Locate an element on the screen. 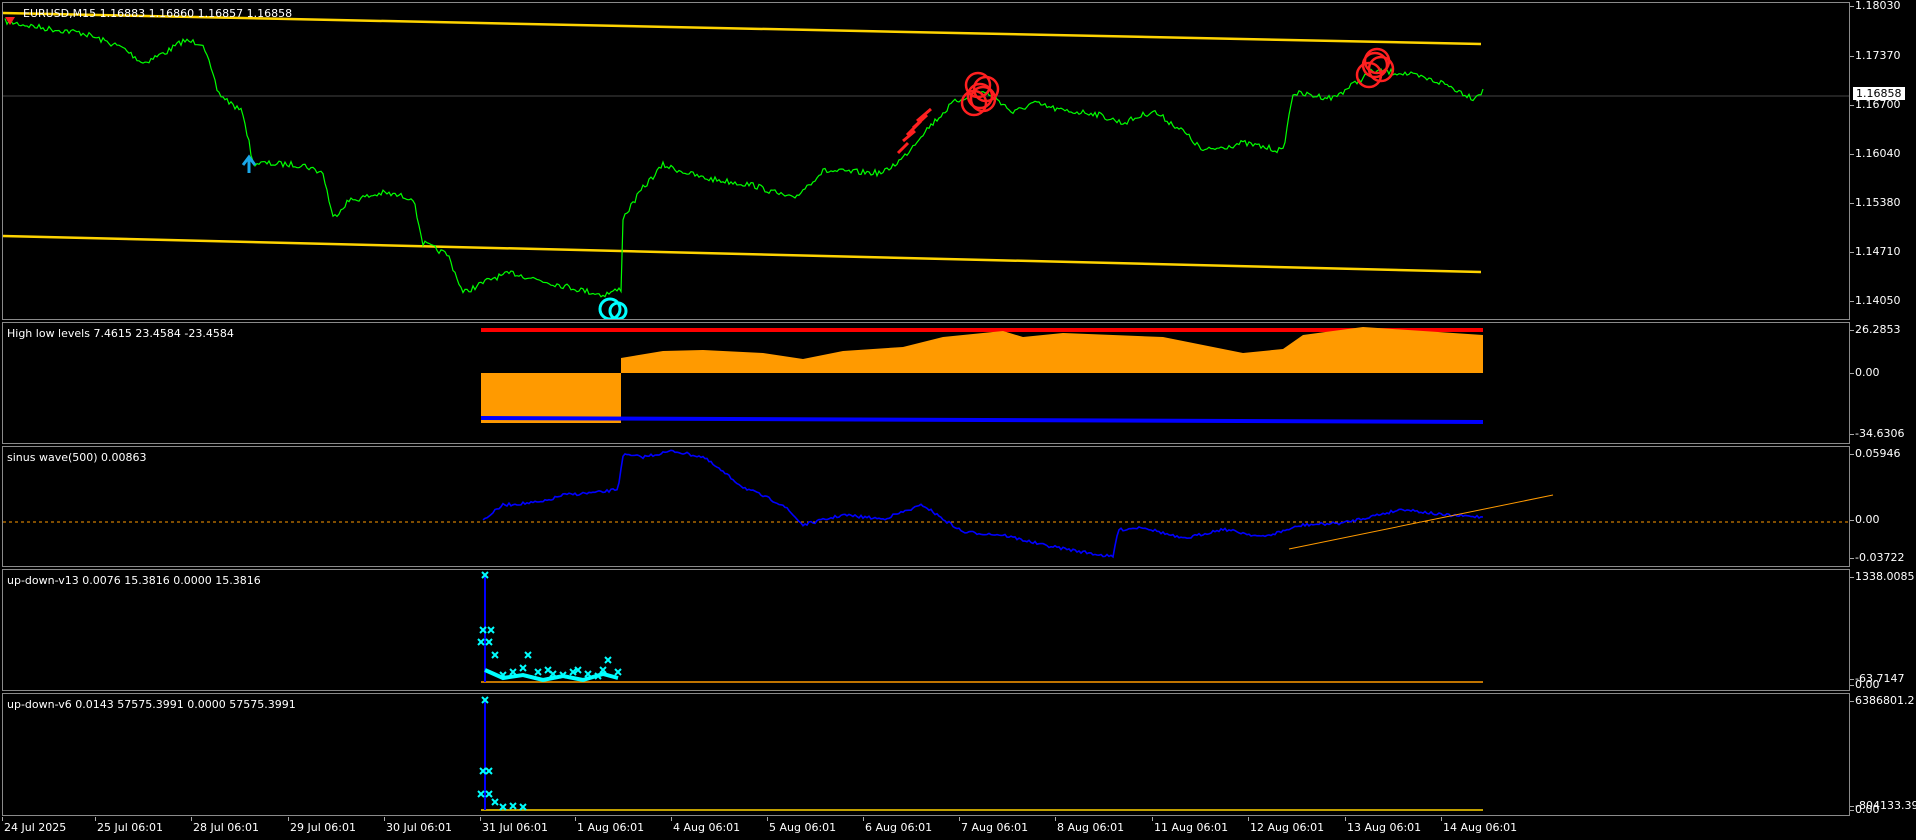 This screenshot has height=840, width=1916. date-tick: 30 Jul 06:01 is located at coordinates (418, 825).